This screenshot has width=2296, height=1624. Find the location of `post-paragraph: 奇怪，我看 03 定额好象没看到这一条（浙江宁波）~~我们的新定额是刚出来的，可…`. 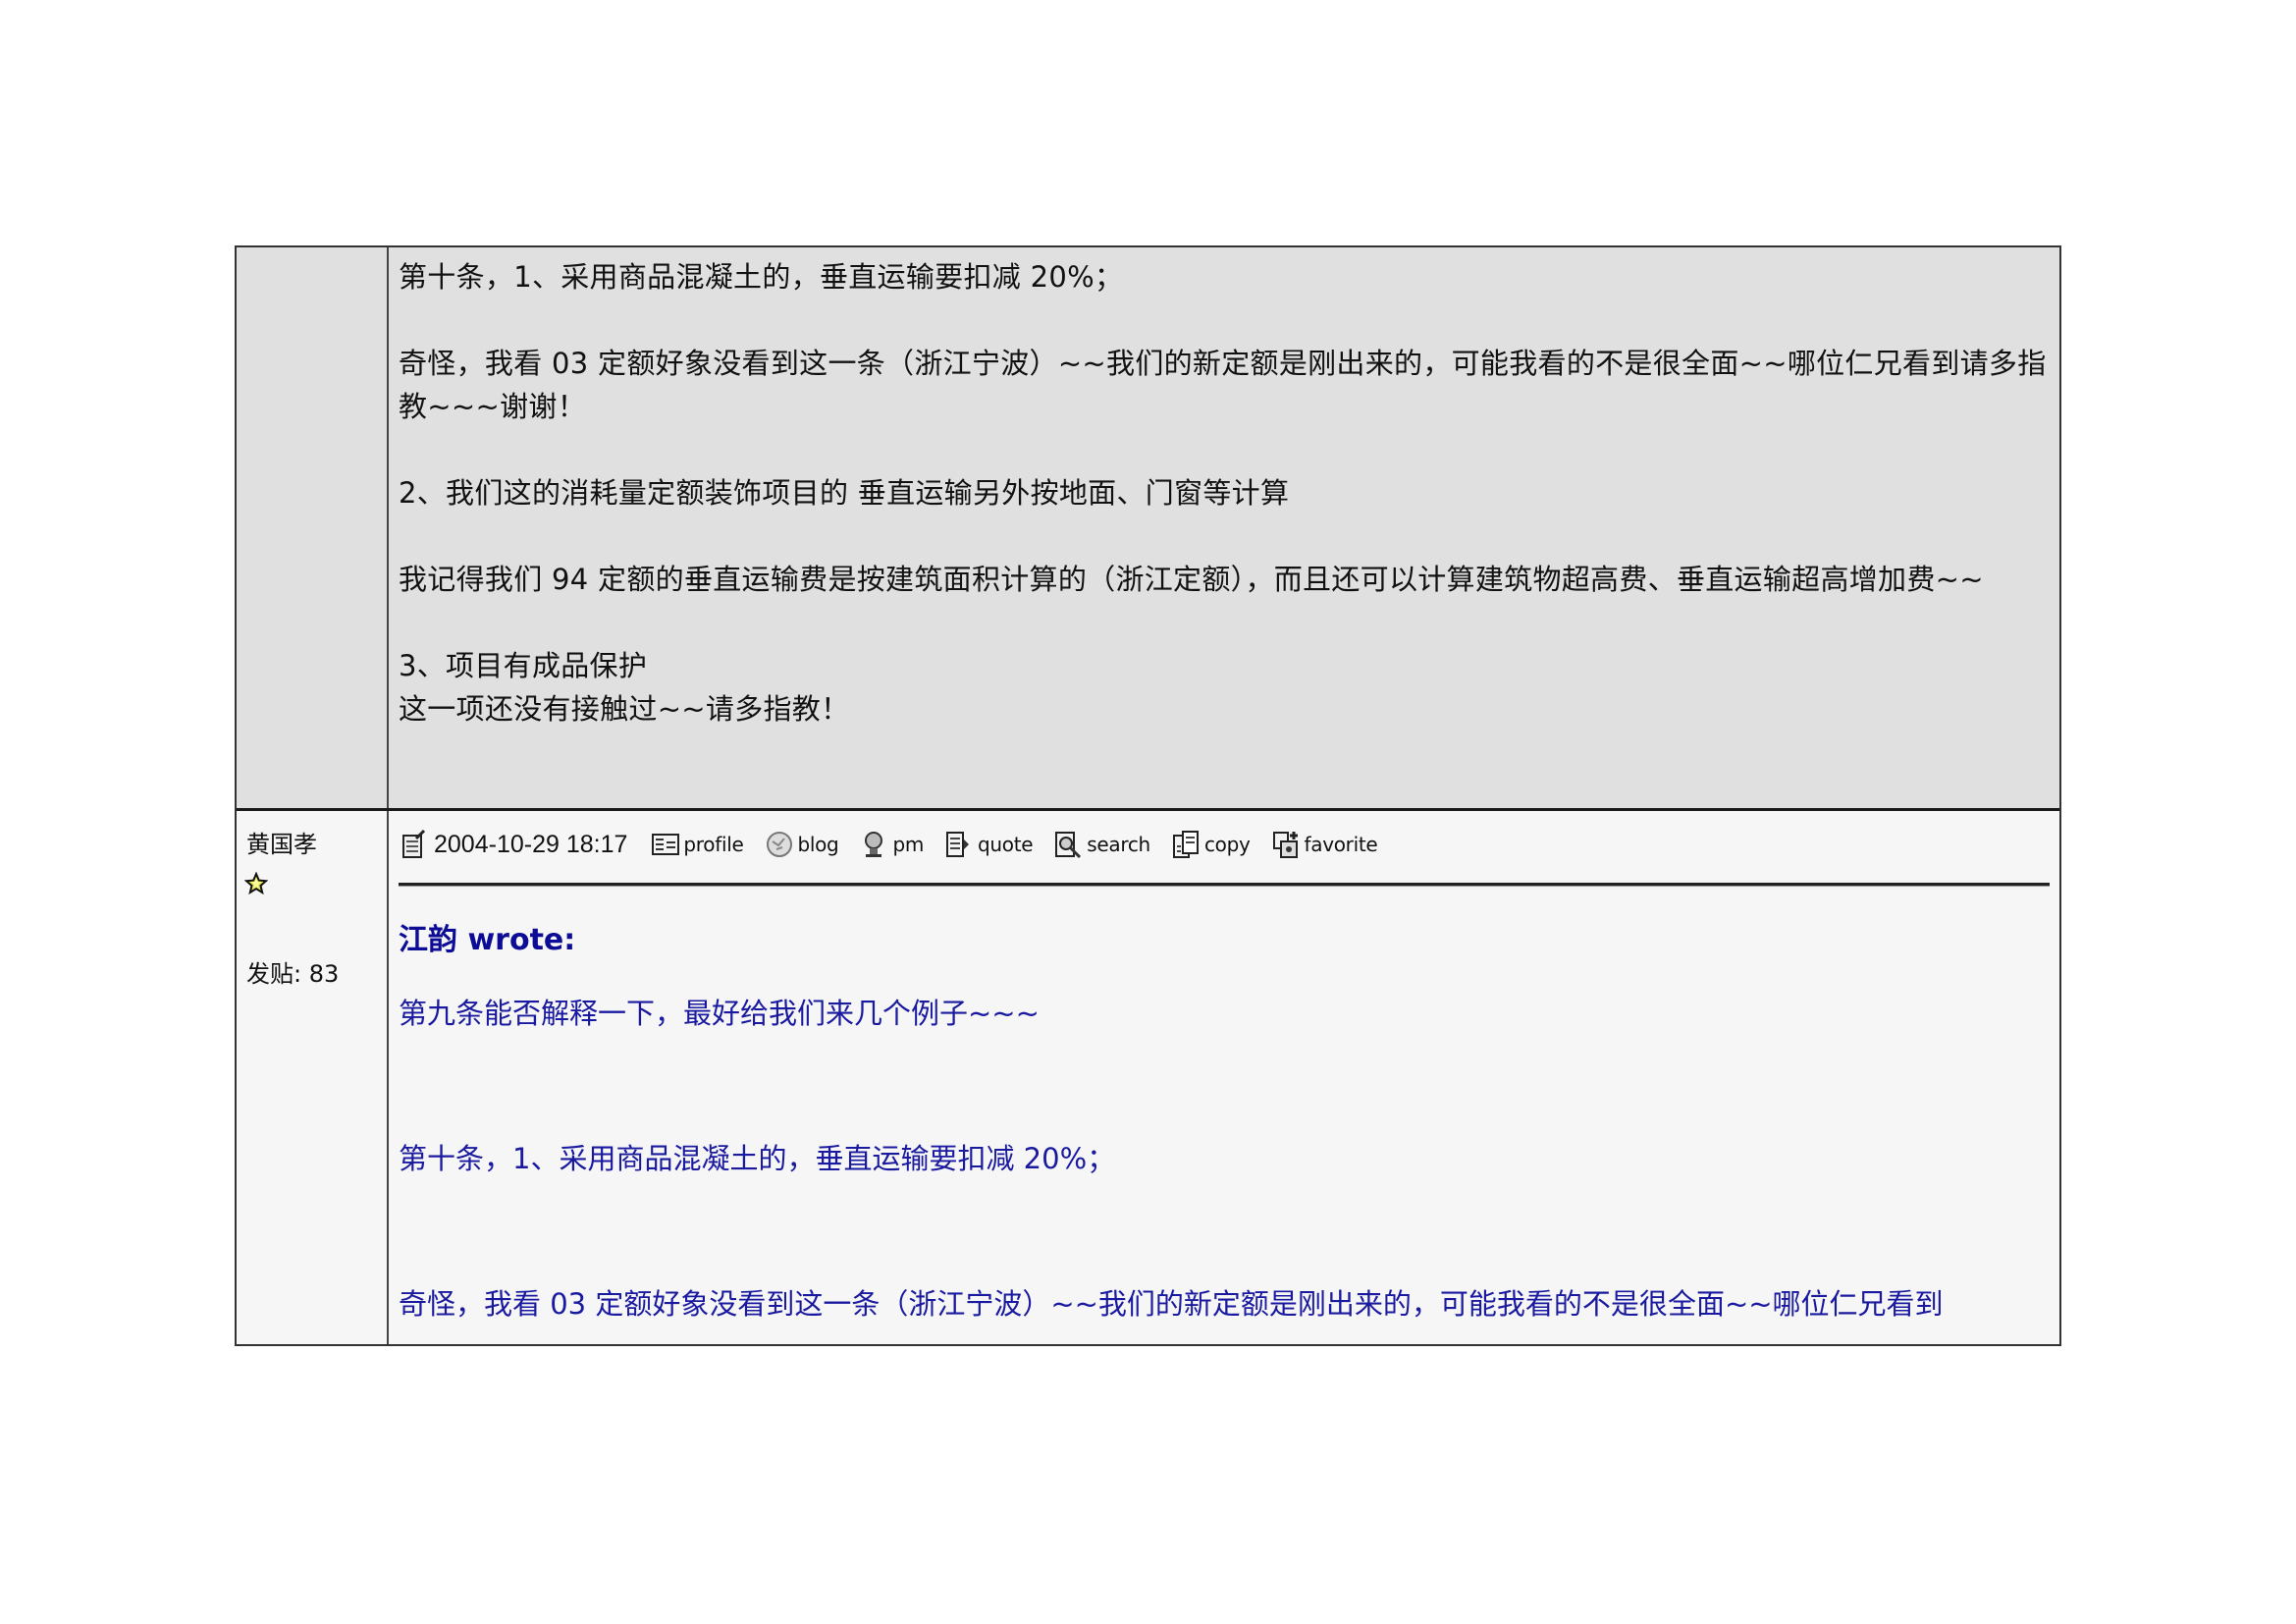

post-paragraph: 奇怪，我看 03 定额好象没看到这一条（浙江宁波）~~我们的新定额是刚出来的，可… is located at coordinates (1223, 385).